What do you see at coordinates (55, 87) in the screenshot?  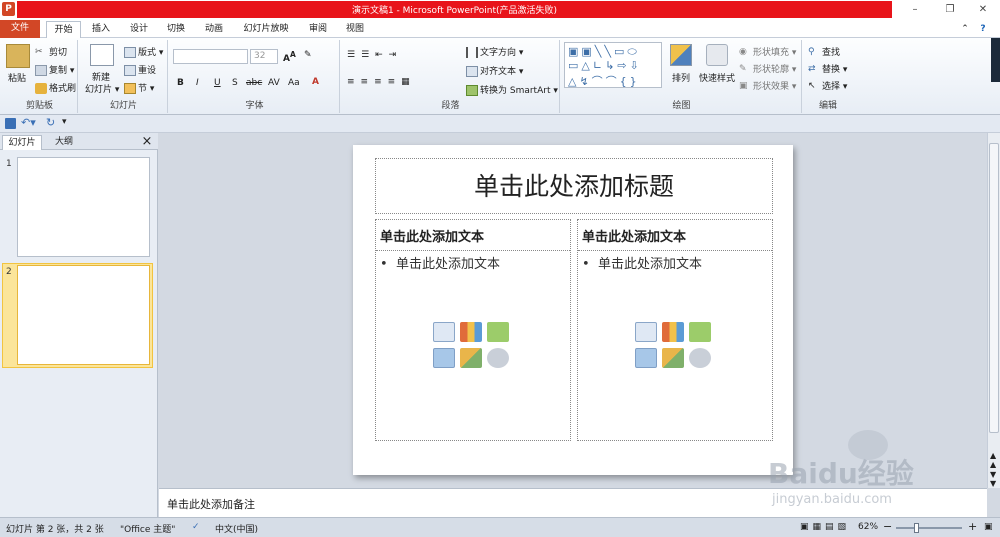 I see `format-painter-button: 格式刷` at bounding box center [55, 87].